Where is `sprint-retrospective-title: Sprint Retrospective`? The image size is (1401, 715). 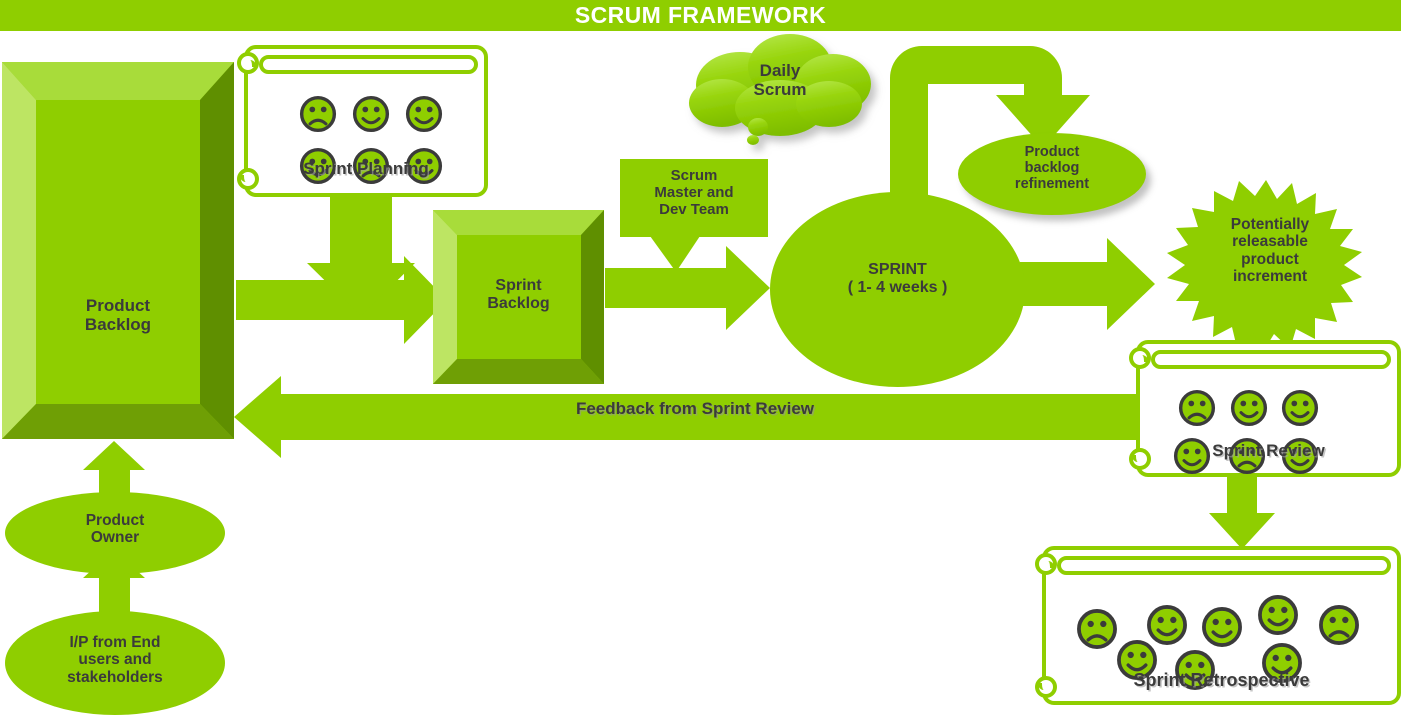 sprint-retrospective-title: Sprint Retrospective is located at coordinates (1221, 680).